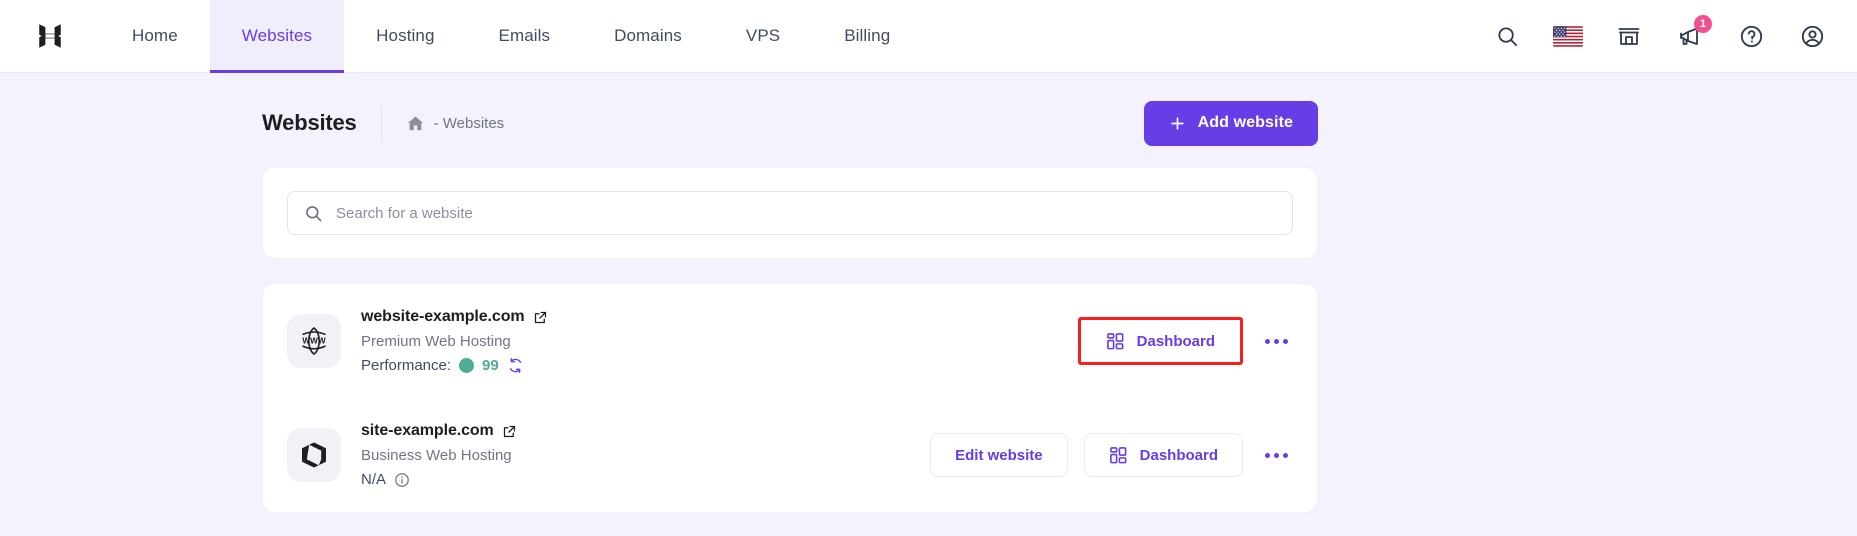 This screenshot has width=1857, height=536. I want to click on nav-item-emails: Emails, so click(525, 36).